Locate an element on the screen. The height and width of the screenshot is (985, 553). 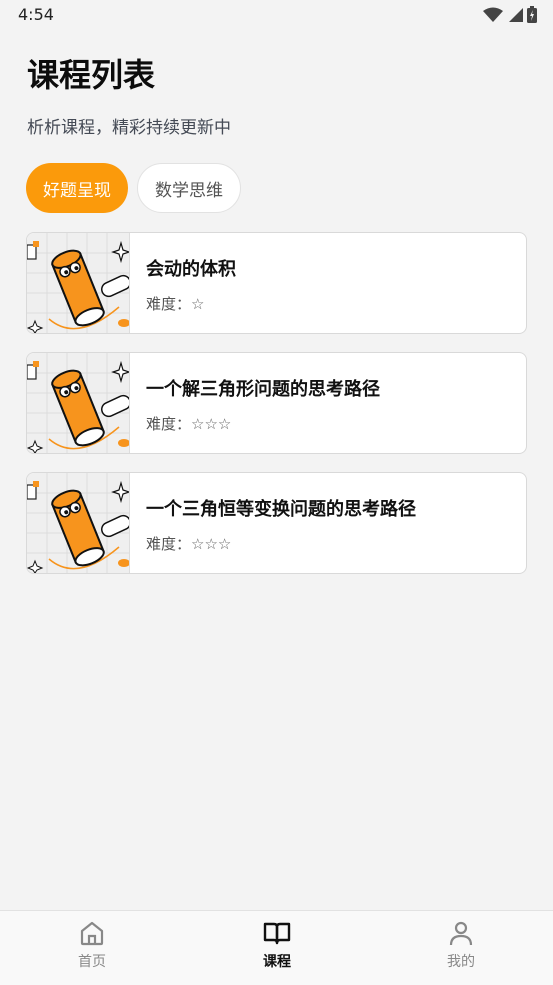
tab-label: 好题呈现 is located at coordinates (77, 190).